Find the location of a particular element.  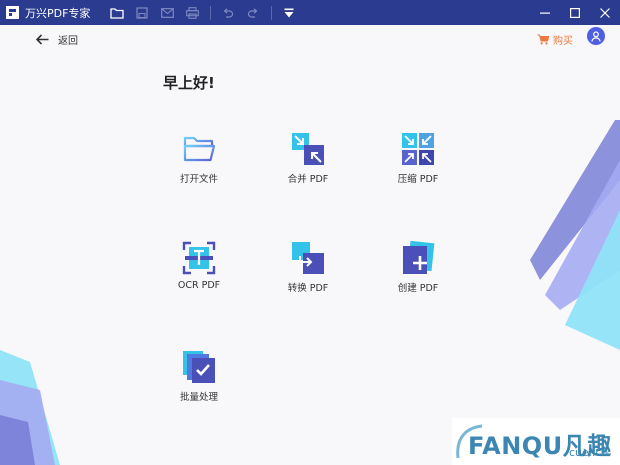

back-button: 返回 is located at coordinates (56, 39).